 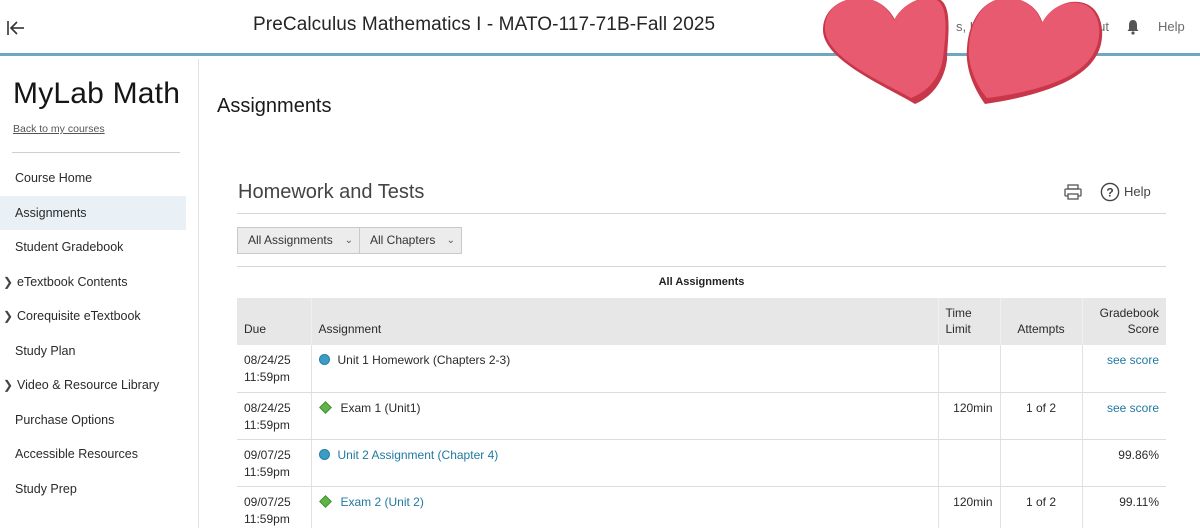 I want to click on sidebar-item-label: Study Plan, so click(x=45, y=350).